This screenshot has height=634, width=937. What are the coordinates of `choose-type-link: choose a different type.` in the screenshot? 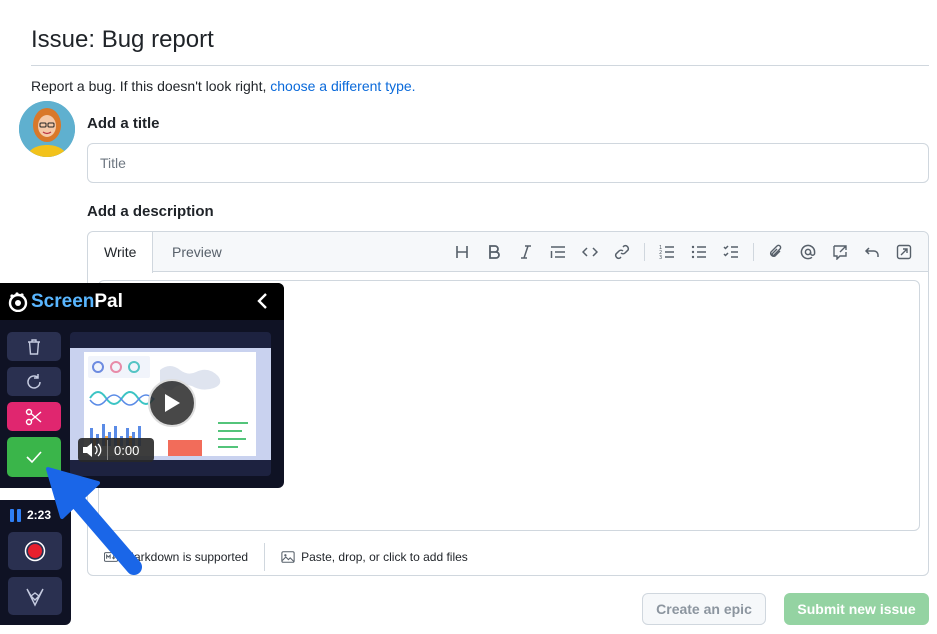 It's located at (342, 86).